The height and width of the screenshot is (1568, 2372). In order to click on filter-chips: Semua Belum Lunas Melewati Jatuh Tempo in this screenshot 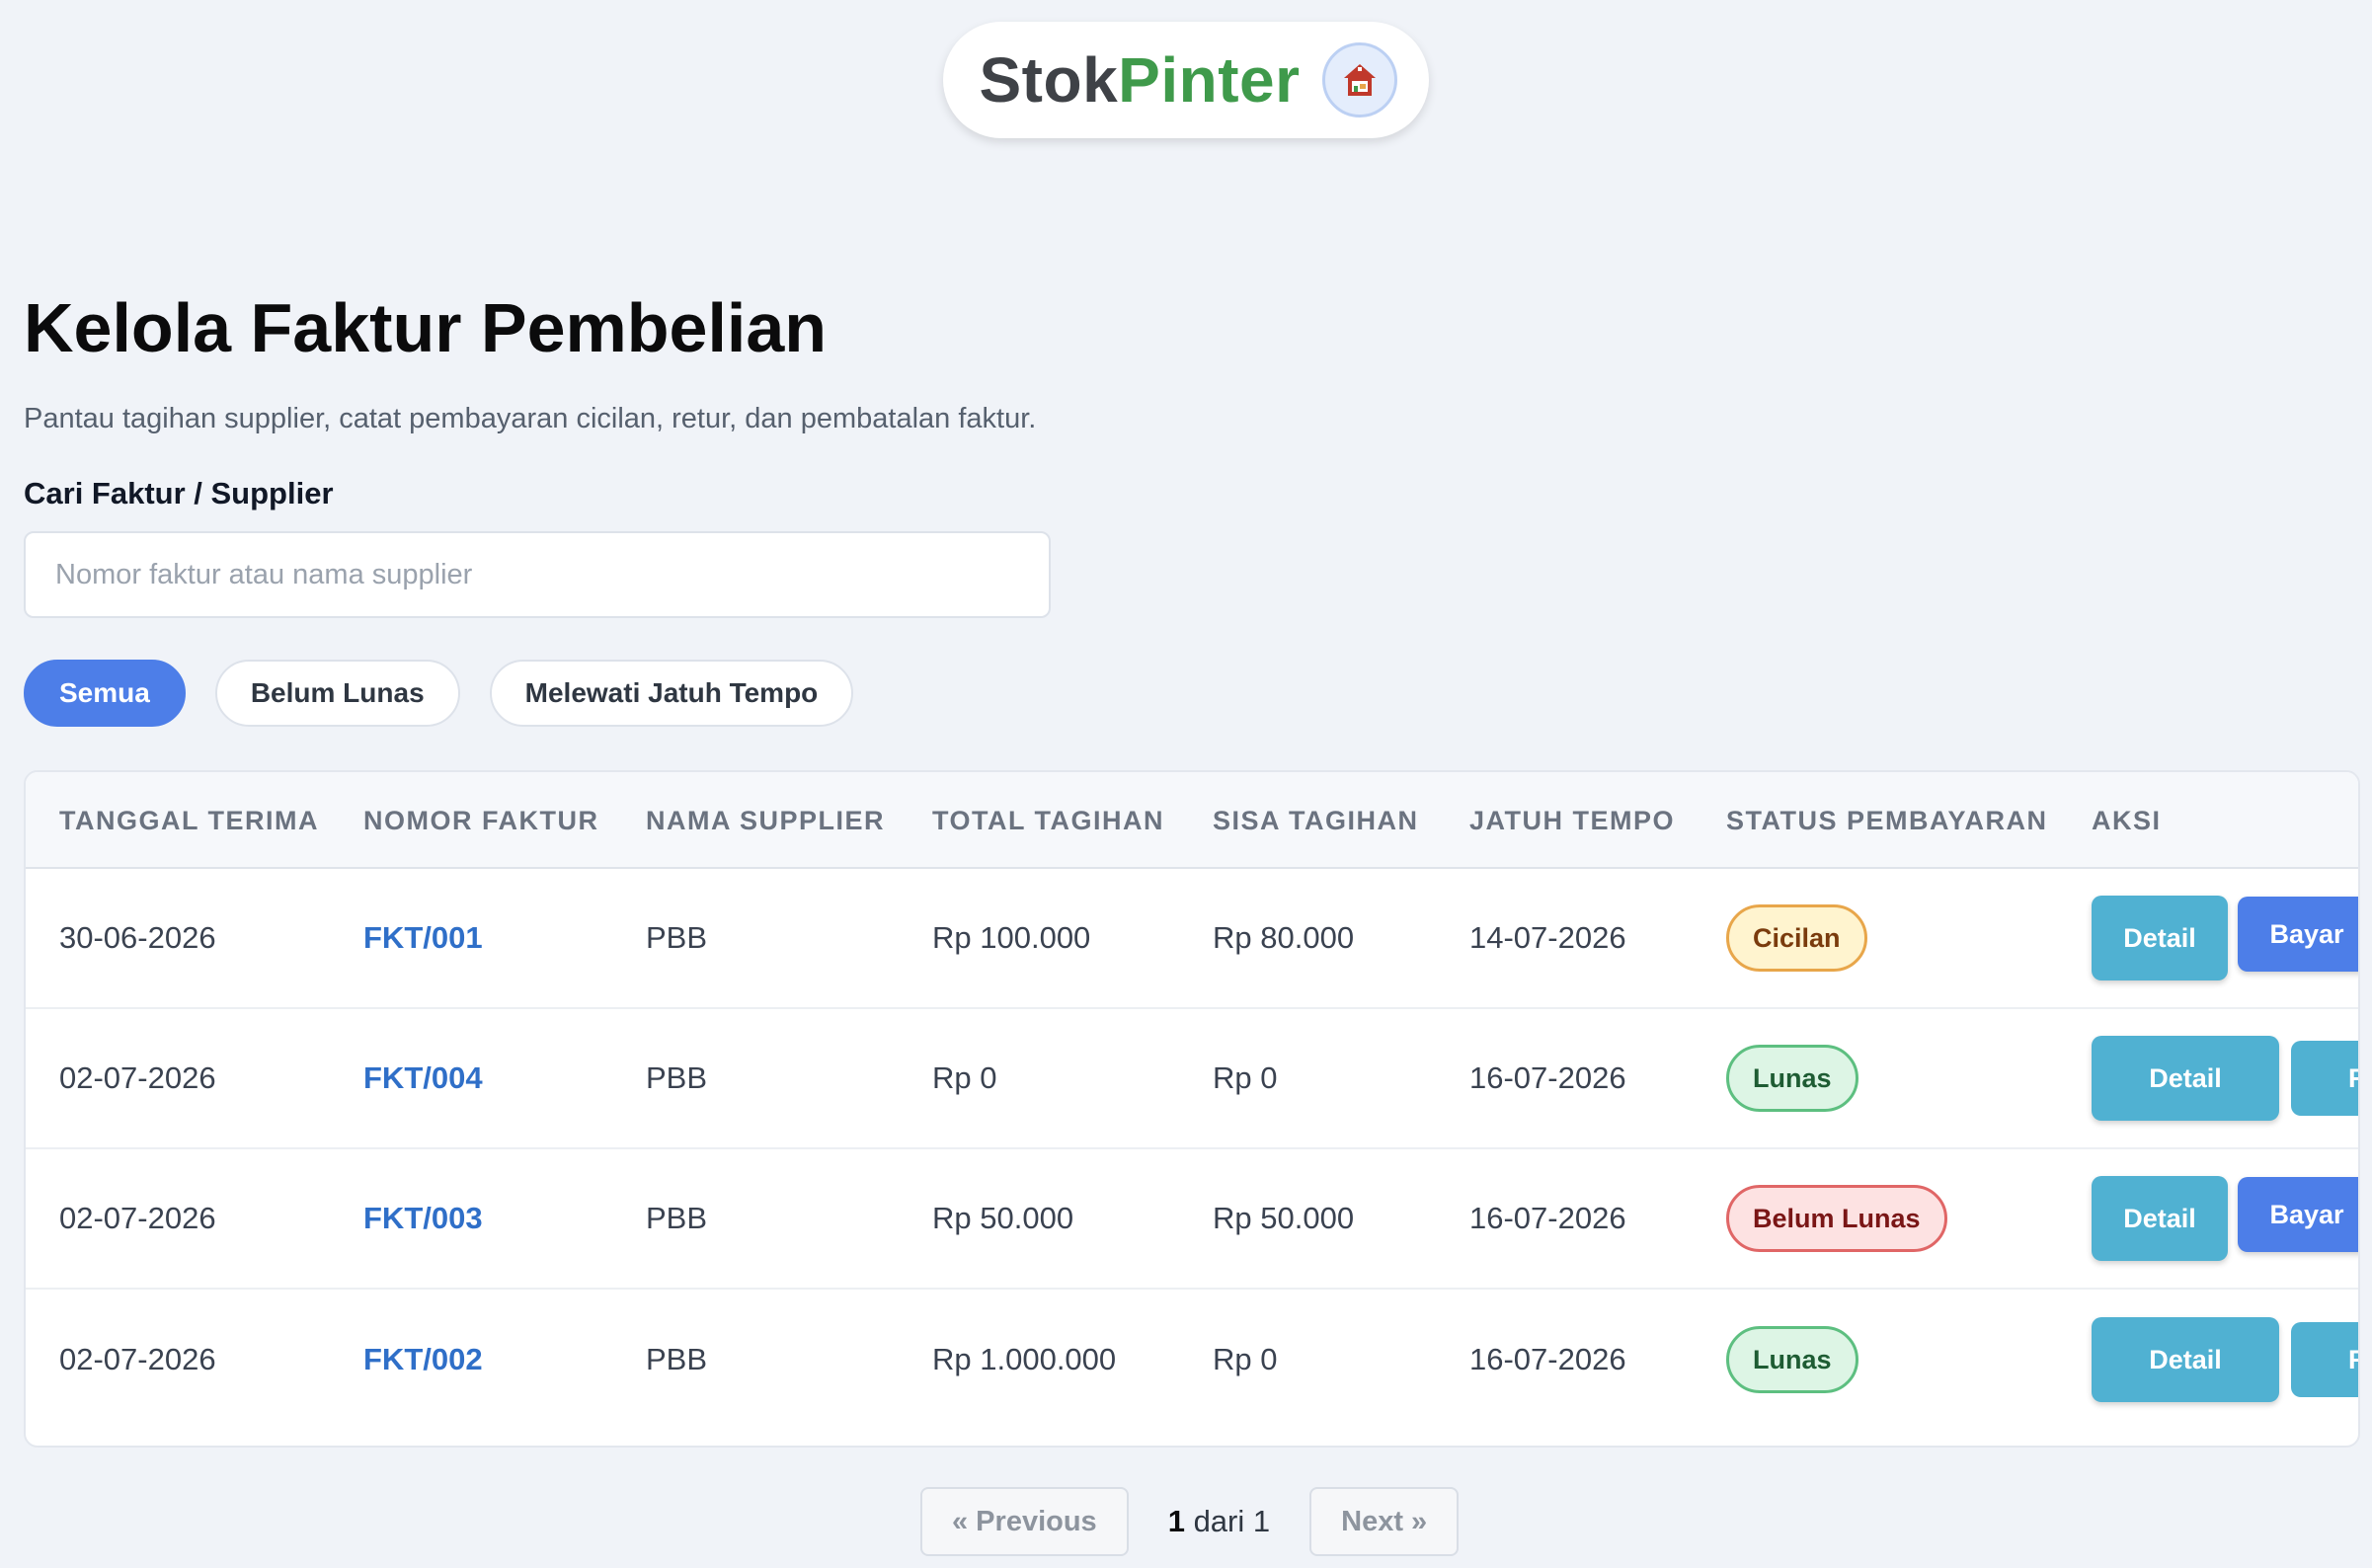, I will do `click(439, 693)`.